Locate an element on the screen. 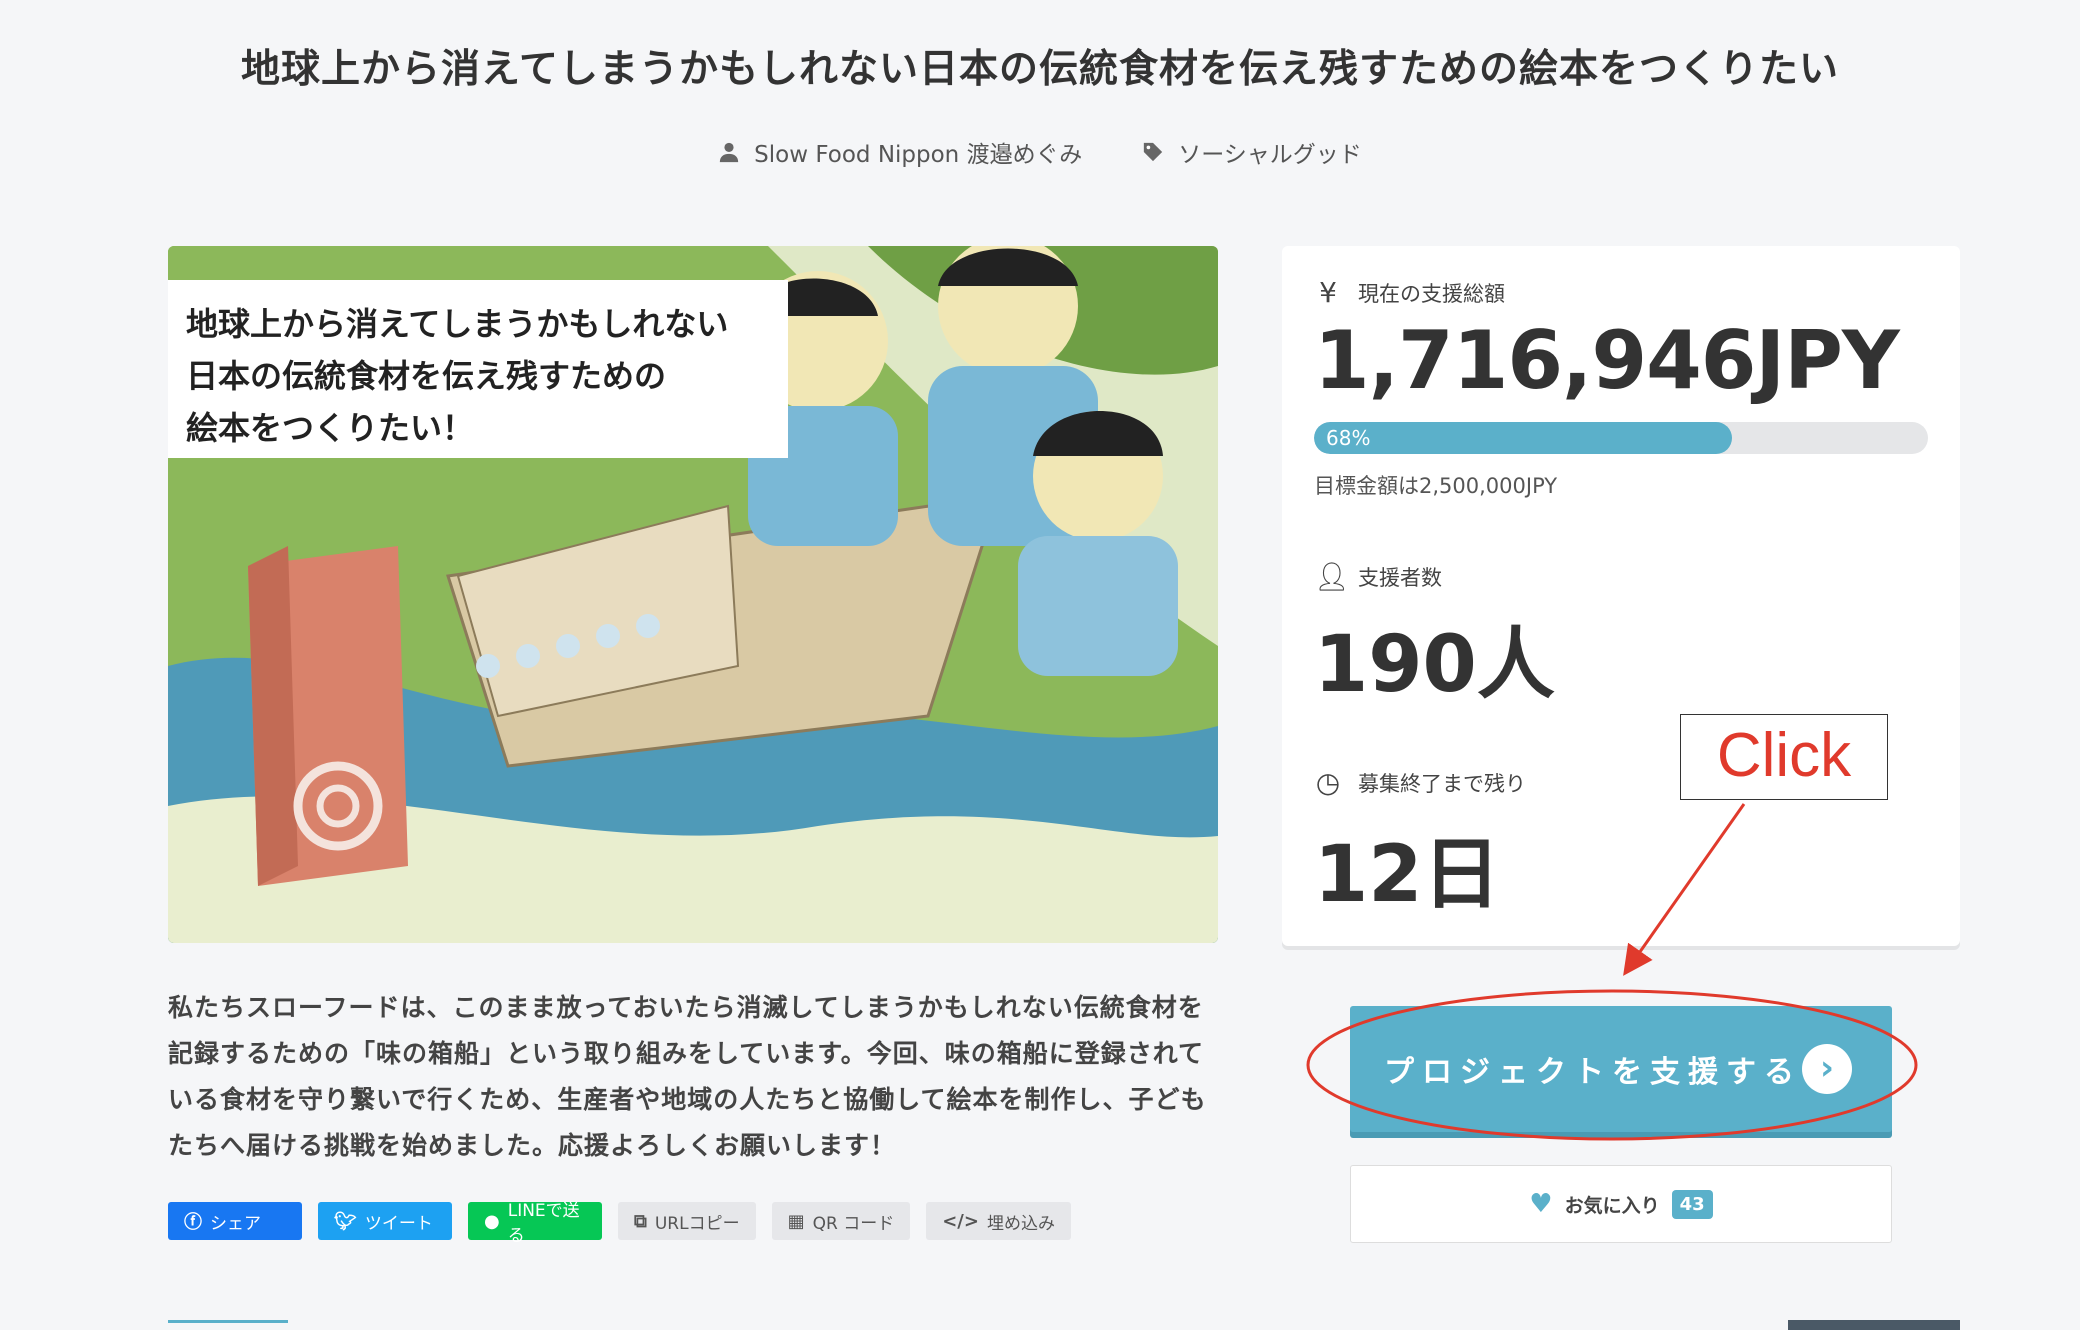  author-link: Slow Food Nippon 渡邉めぐみ is located at coordinates (900, 152).